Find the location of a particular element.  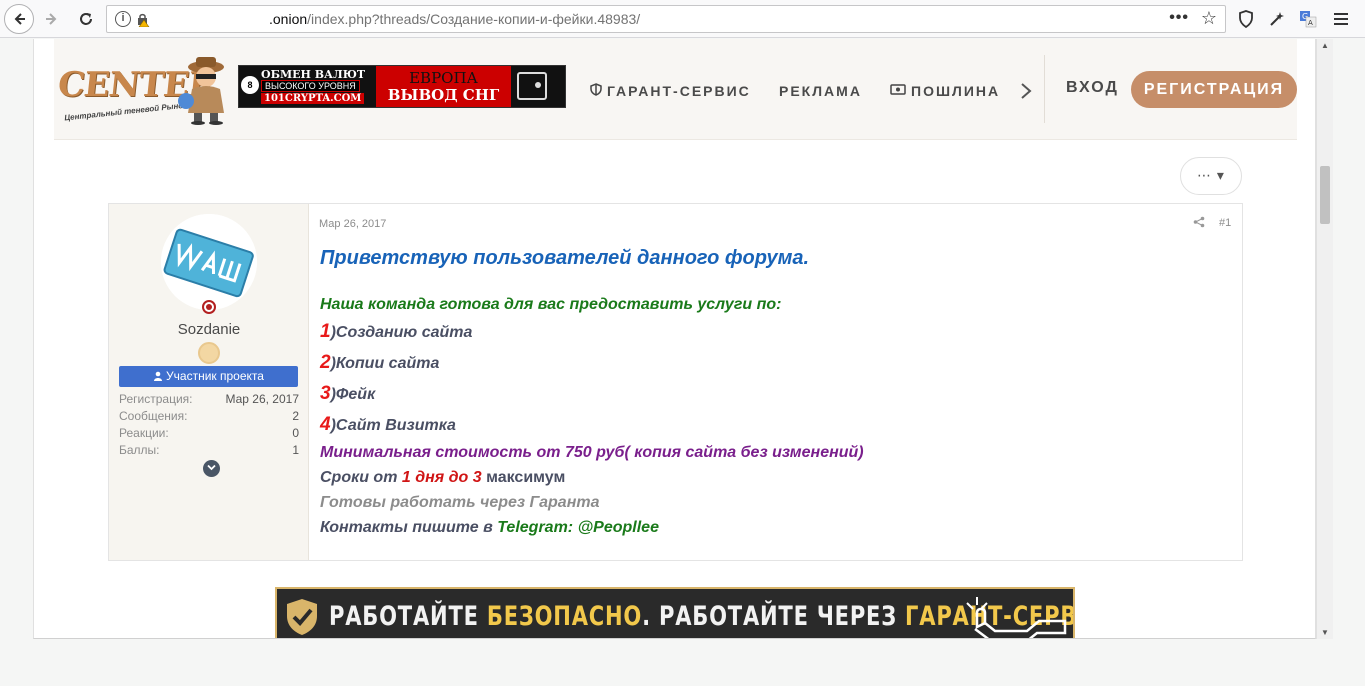

back-icon is located at coordinates (19, 19).